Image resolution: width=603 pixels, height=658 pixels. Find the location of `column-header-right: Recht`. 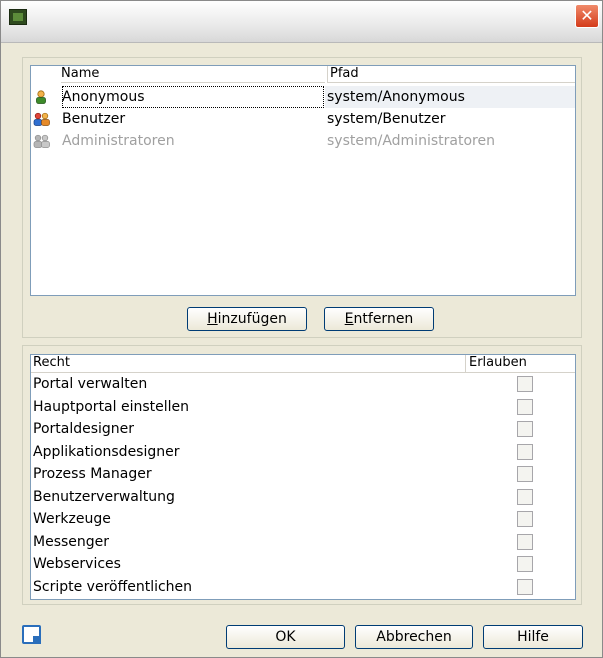

column-header-right: Recht is located at coordinates (51, 363).